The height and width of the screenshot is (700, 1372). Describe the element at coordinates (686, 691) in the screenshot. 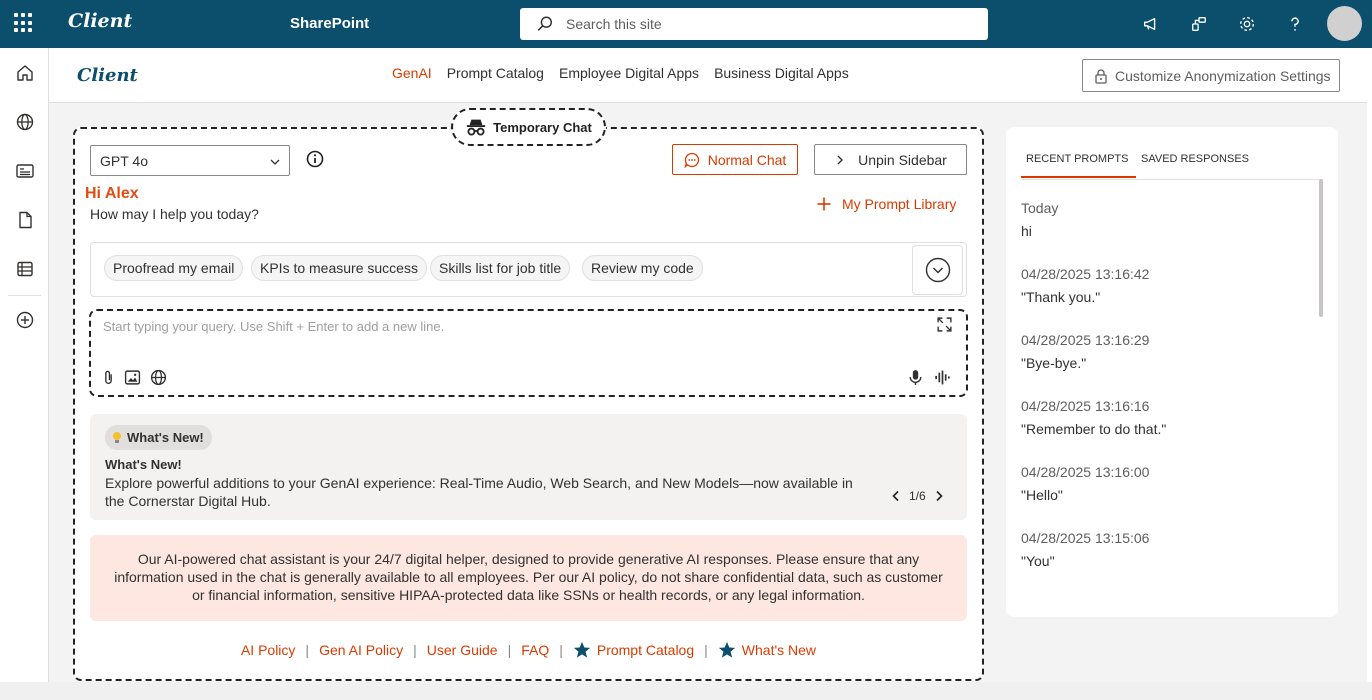

I see `bottom-bar` at that location.